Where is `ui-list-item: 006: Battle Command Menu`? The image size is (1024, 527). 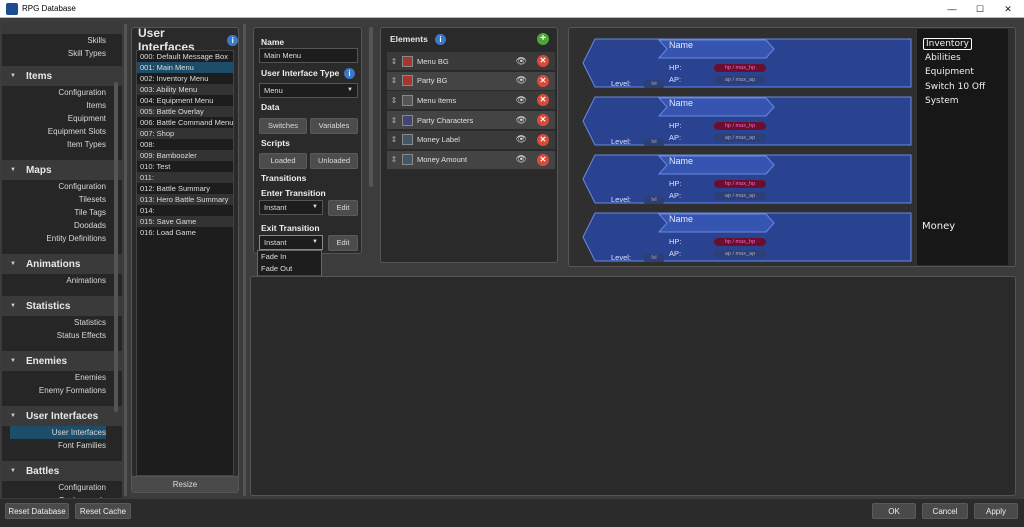 ui-list-item: 006: Battle Command Menu is located at coordinates (185, 122).